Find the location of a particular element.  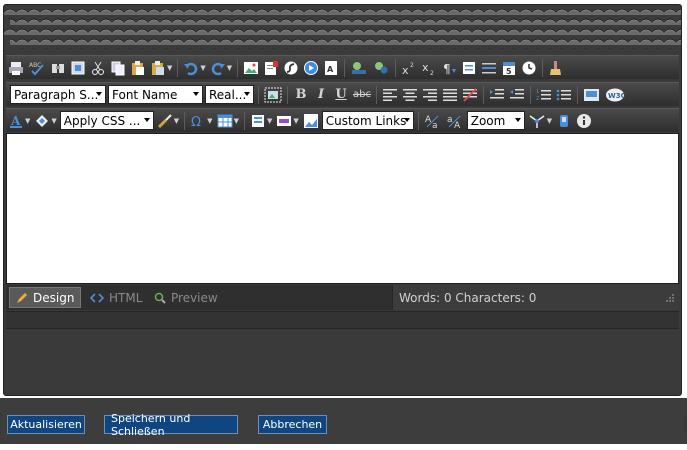

w3c-accessibility-icon: W3C is located at coordinates (615, 95).